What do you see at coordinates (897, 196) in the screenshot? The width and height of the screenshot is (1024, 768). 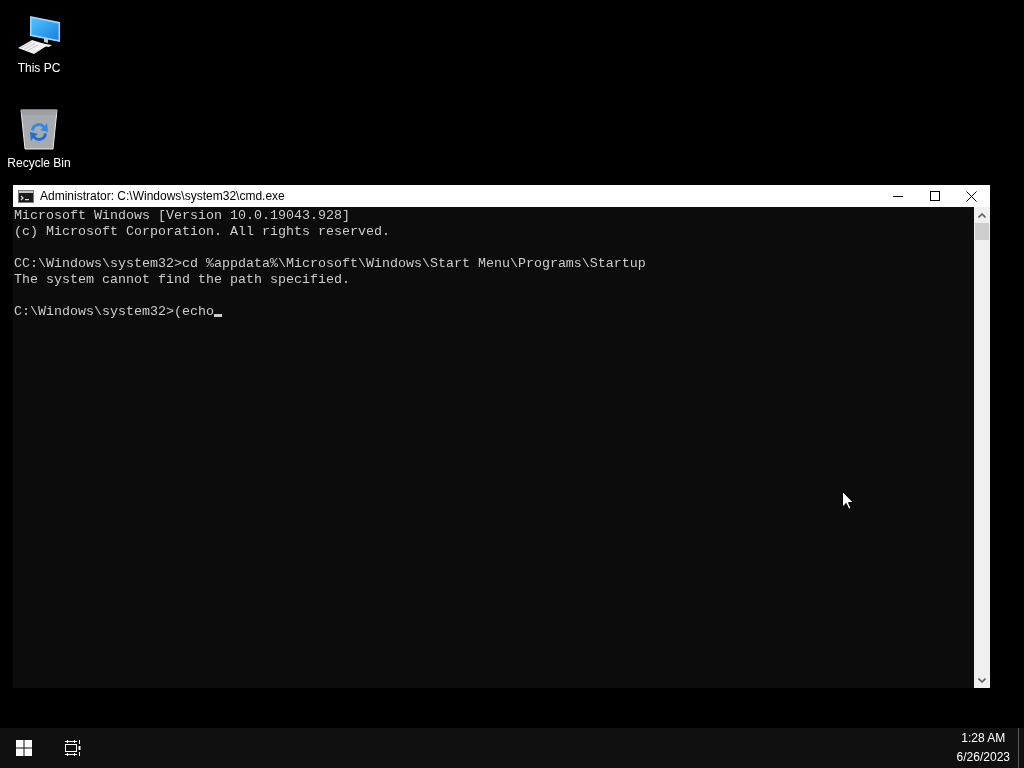 I see `minimize-icon` at bounding box center [897, 196].